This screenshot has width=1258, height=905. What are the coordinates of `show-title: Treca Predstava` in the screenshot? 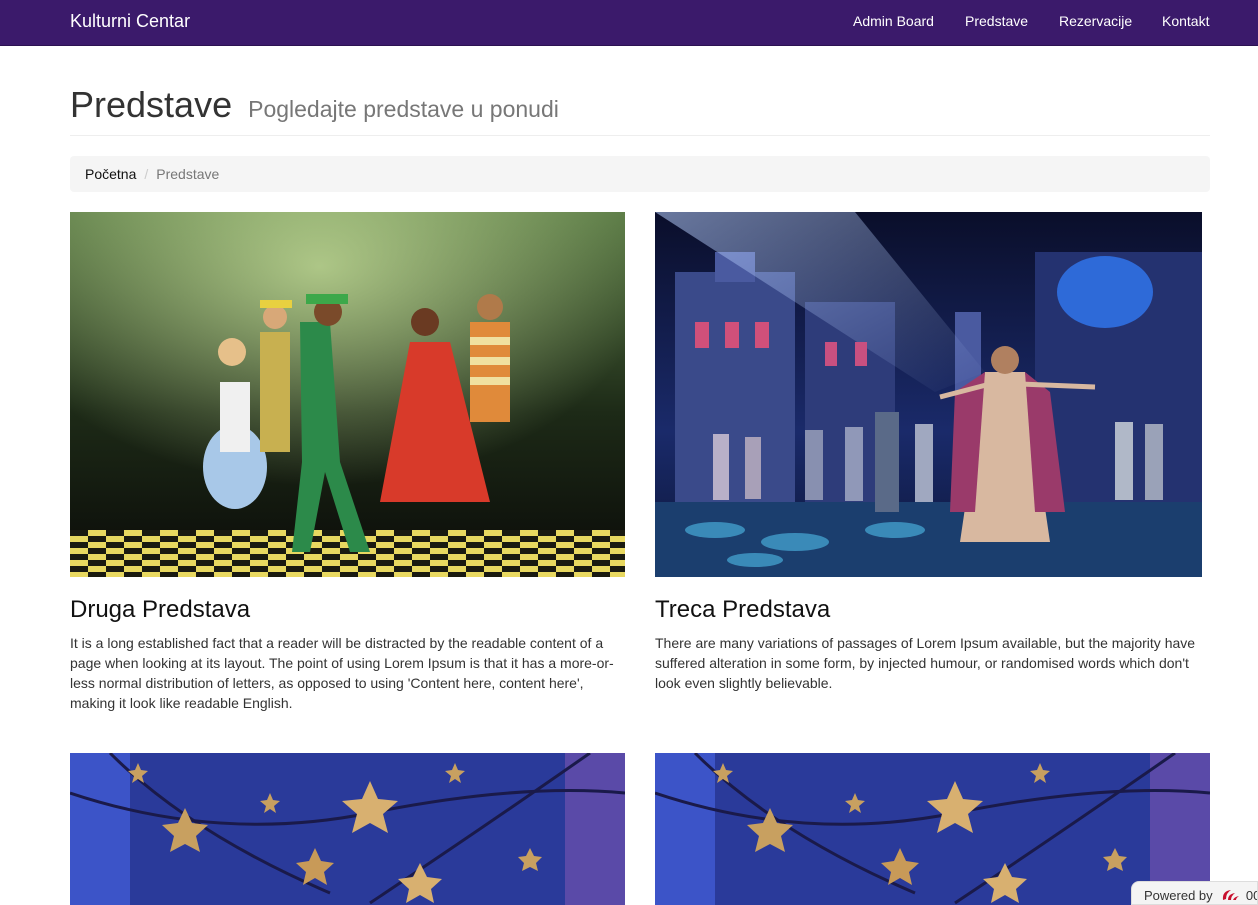 It's located at (743, 609).